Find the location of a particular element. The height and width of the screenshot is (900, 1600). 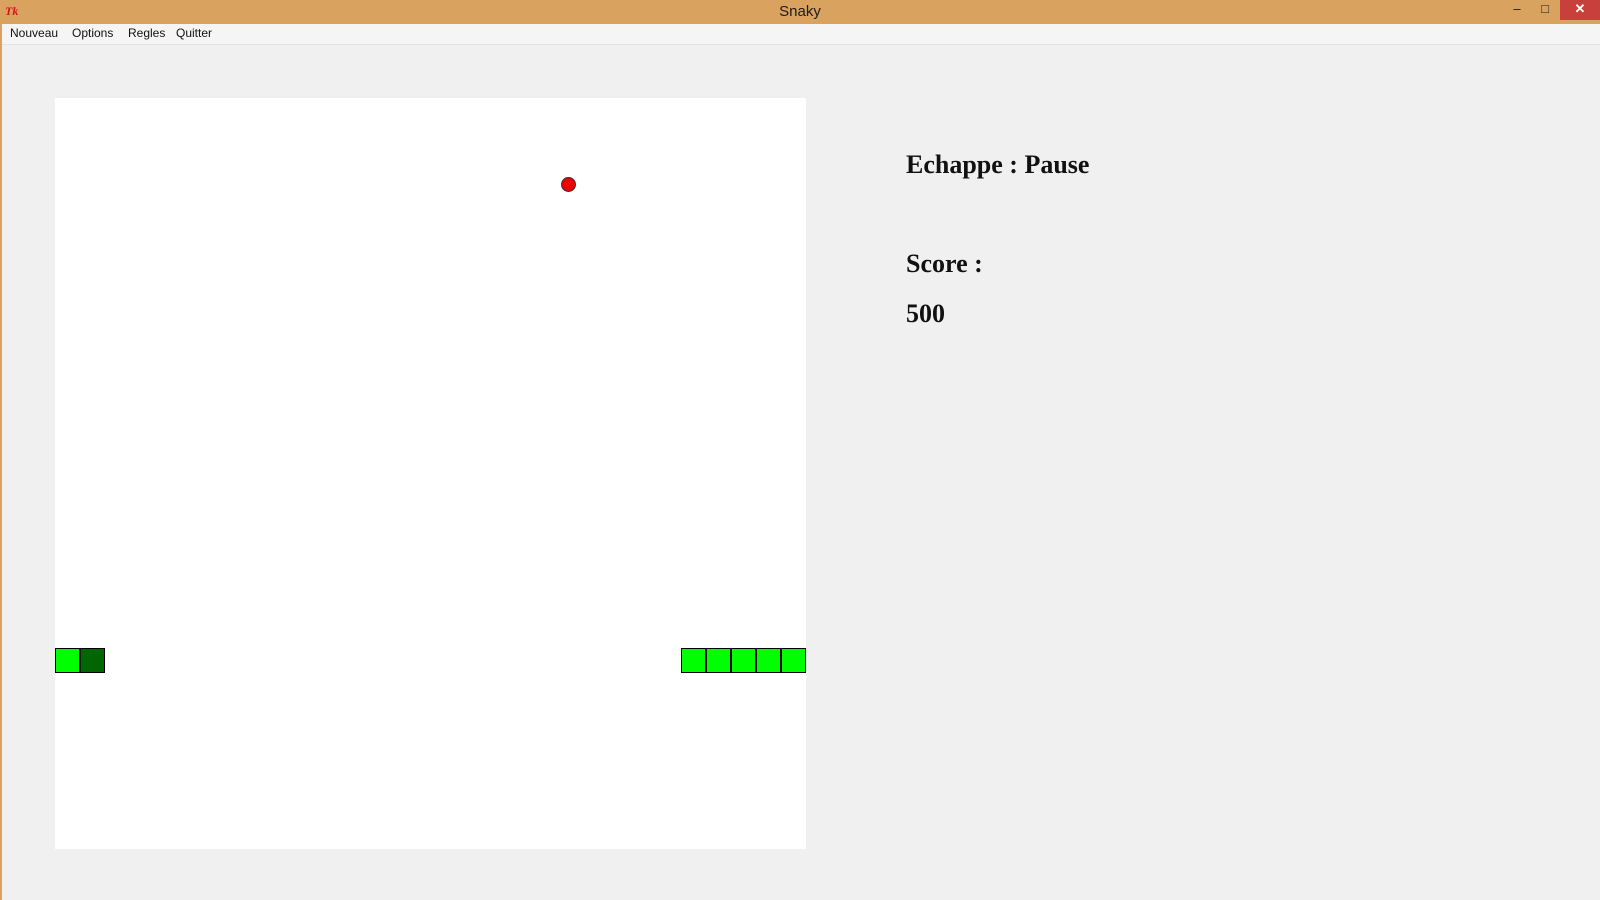

menu-rules: Regles is located at coordinates (146, 33).